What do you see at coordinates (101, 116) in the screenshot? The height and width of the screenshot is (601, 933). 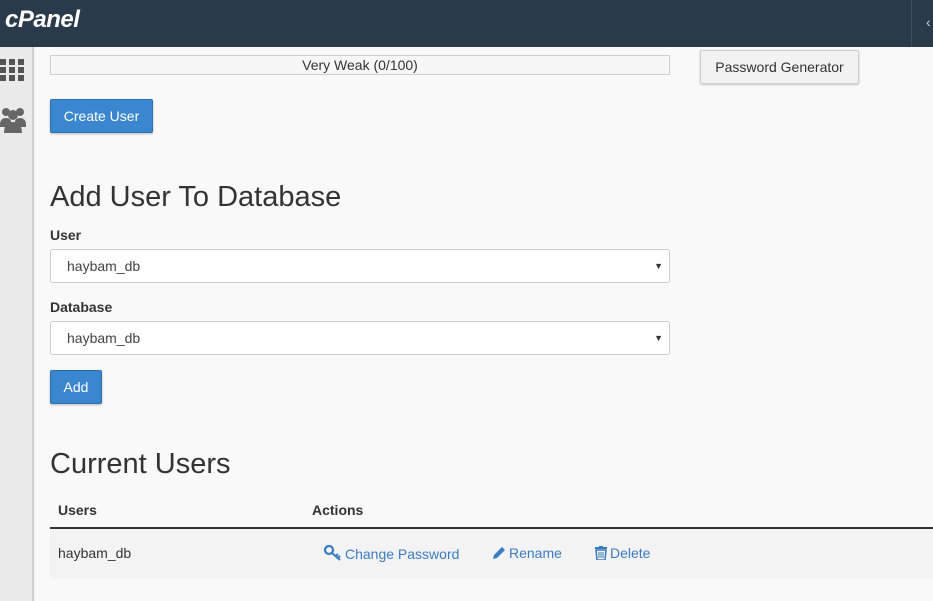 I see `create-user-button: Create User` at bounding box center [101, 116].